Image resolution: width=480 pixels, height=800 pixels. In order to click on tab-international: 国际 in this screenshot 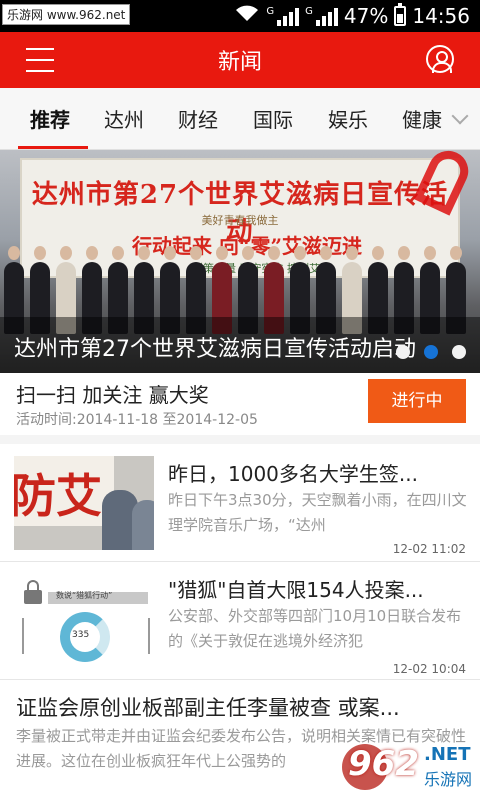, I will do `click(273, 118)`.